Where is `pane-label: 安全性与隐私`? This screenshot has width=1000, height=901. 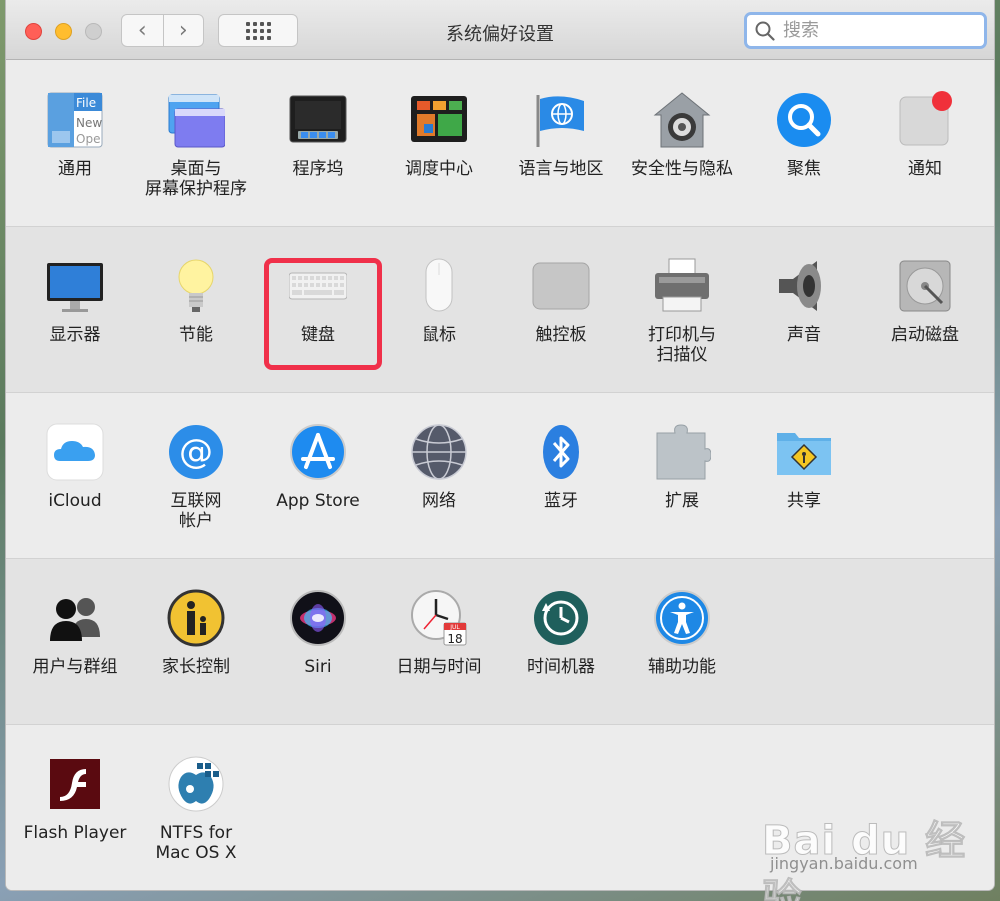 pane-label: 安全性与隐私 is located at coordinates (682, 169).